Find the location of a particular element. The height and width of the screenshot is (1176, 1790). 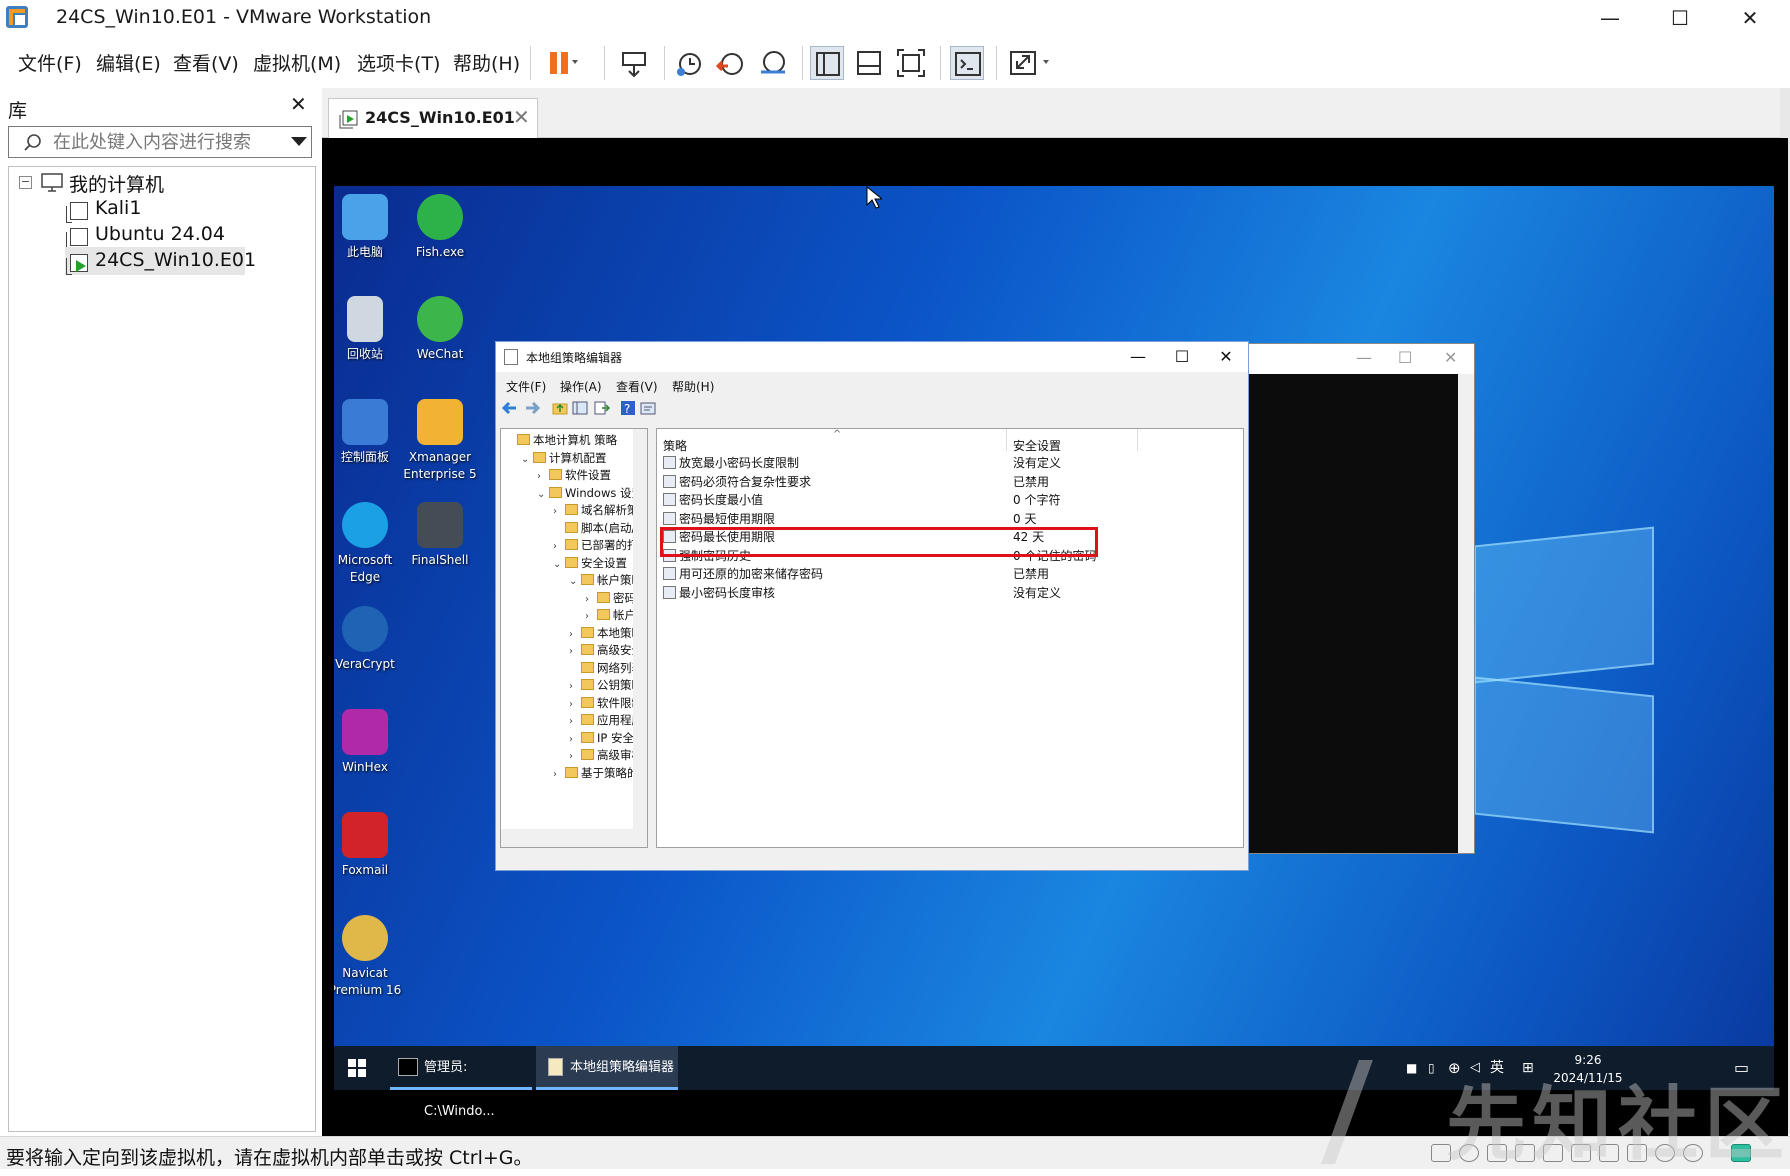

gpedit-tree-node: › 软件设置 is located at coordinates (574, 475).